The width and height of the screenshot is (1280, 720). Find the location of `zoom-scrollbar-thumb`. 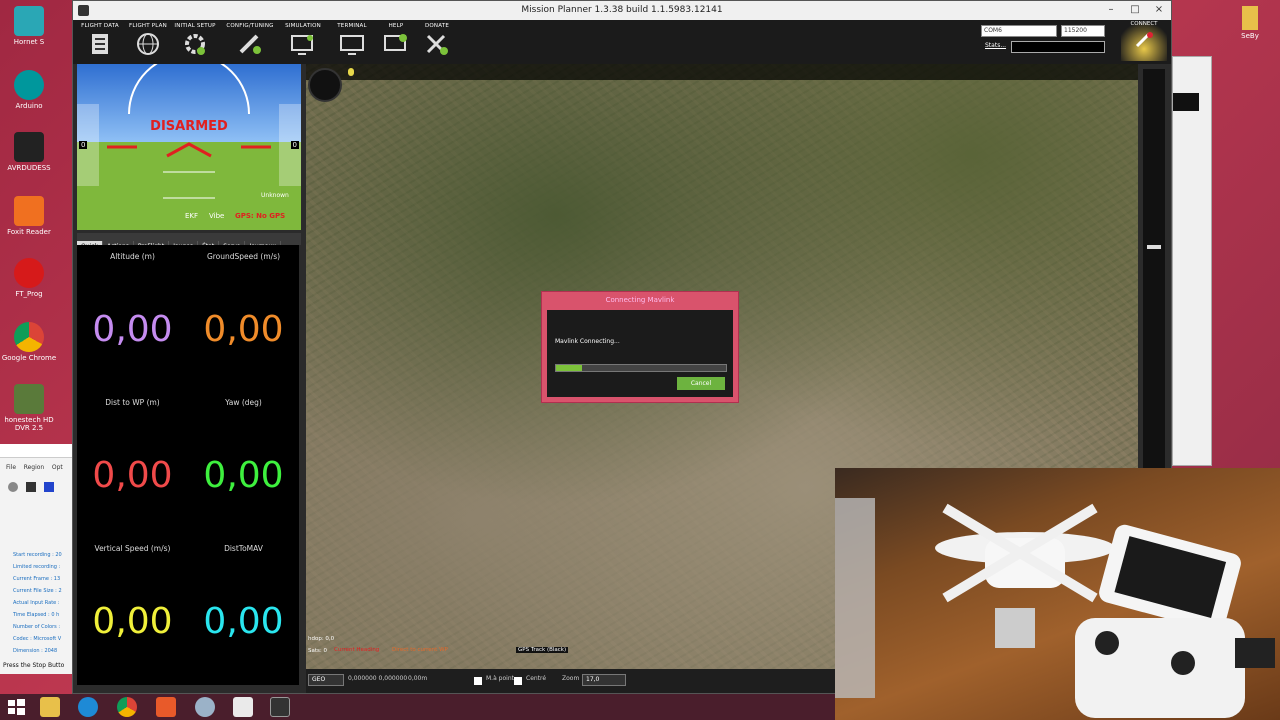

zoom-scrollbar-thumb is located at coordinates (1154, 247).